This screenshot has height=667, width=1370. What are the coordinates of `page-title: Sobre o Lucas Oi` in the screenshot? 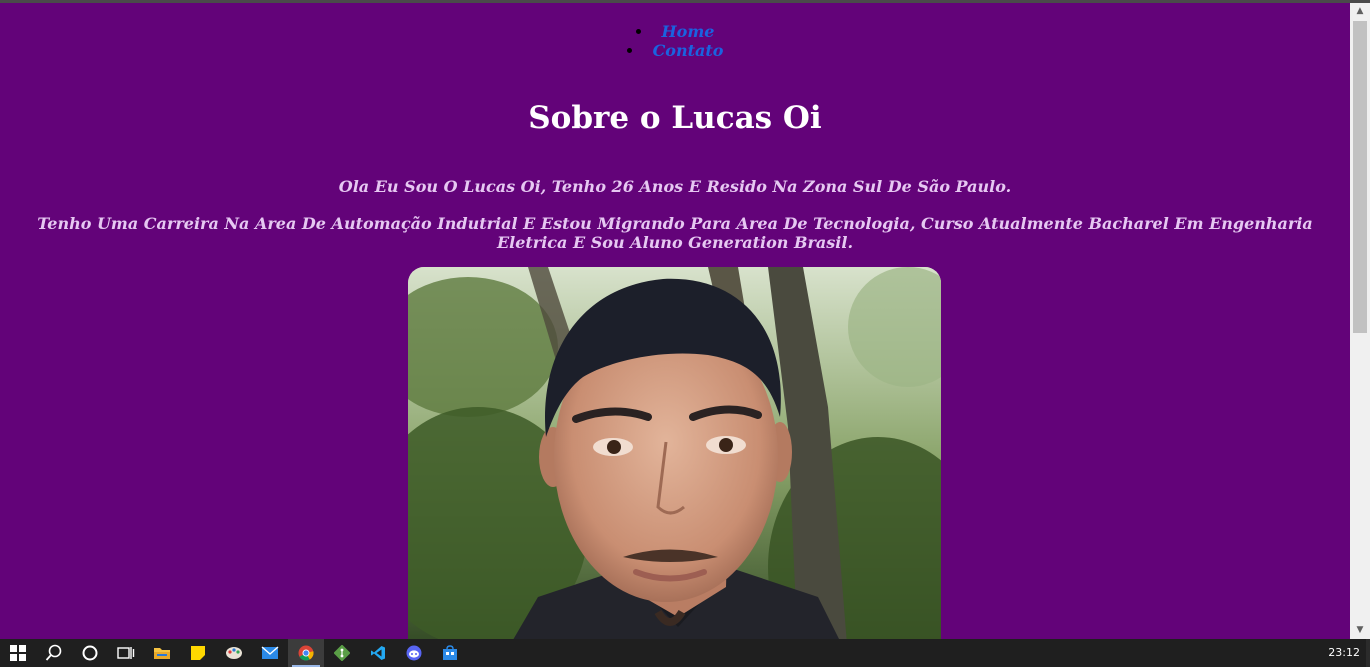 It's located at (675, 118).